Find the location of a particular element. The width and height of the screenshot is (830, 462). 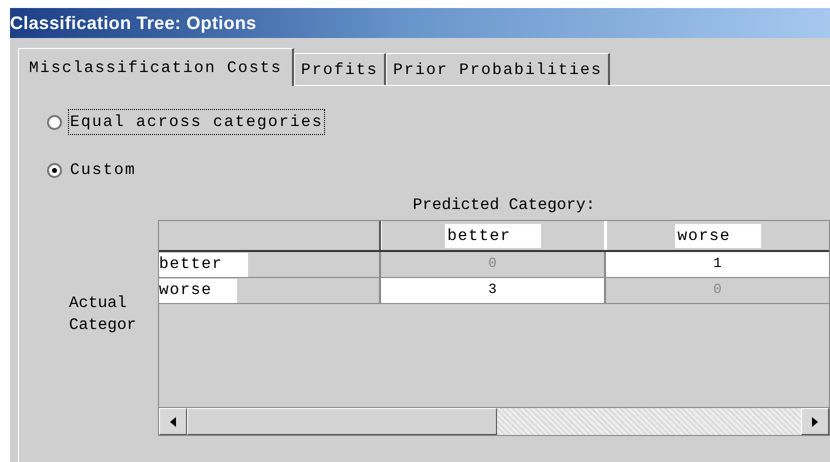

table-cell: 1 is located at coordinates (717, 264).